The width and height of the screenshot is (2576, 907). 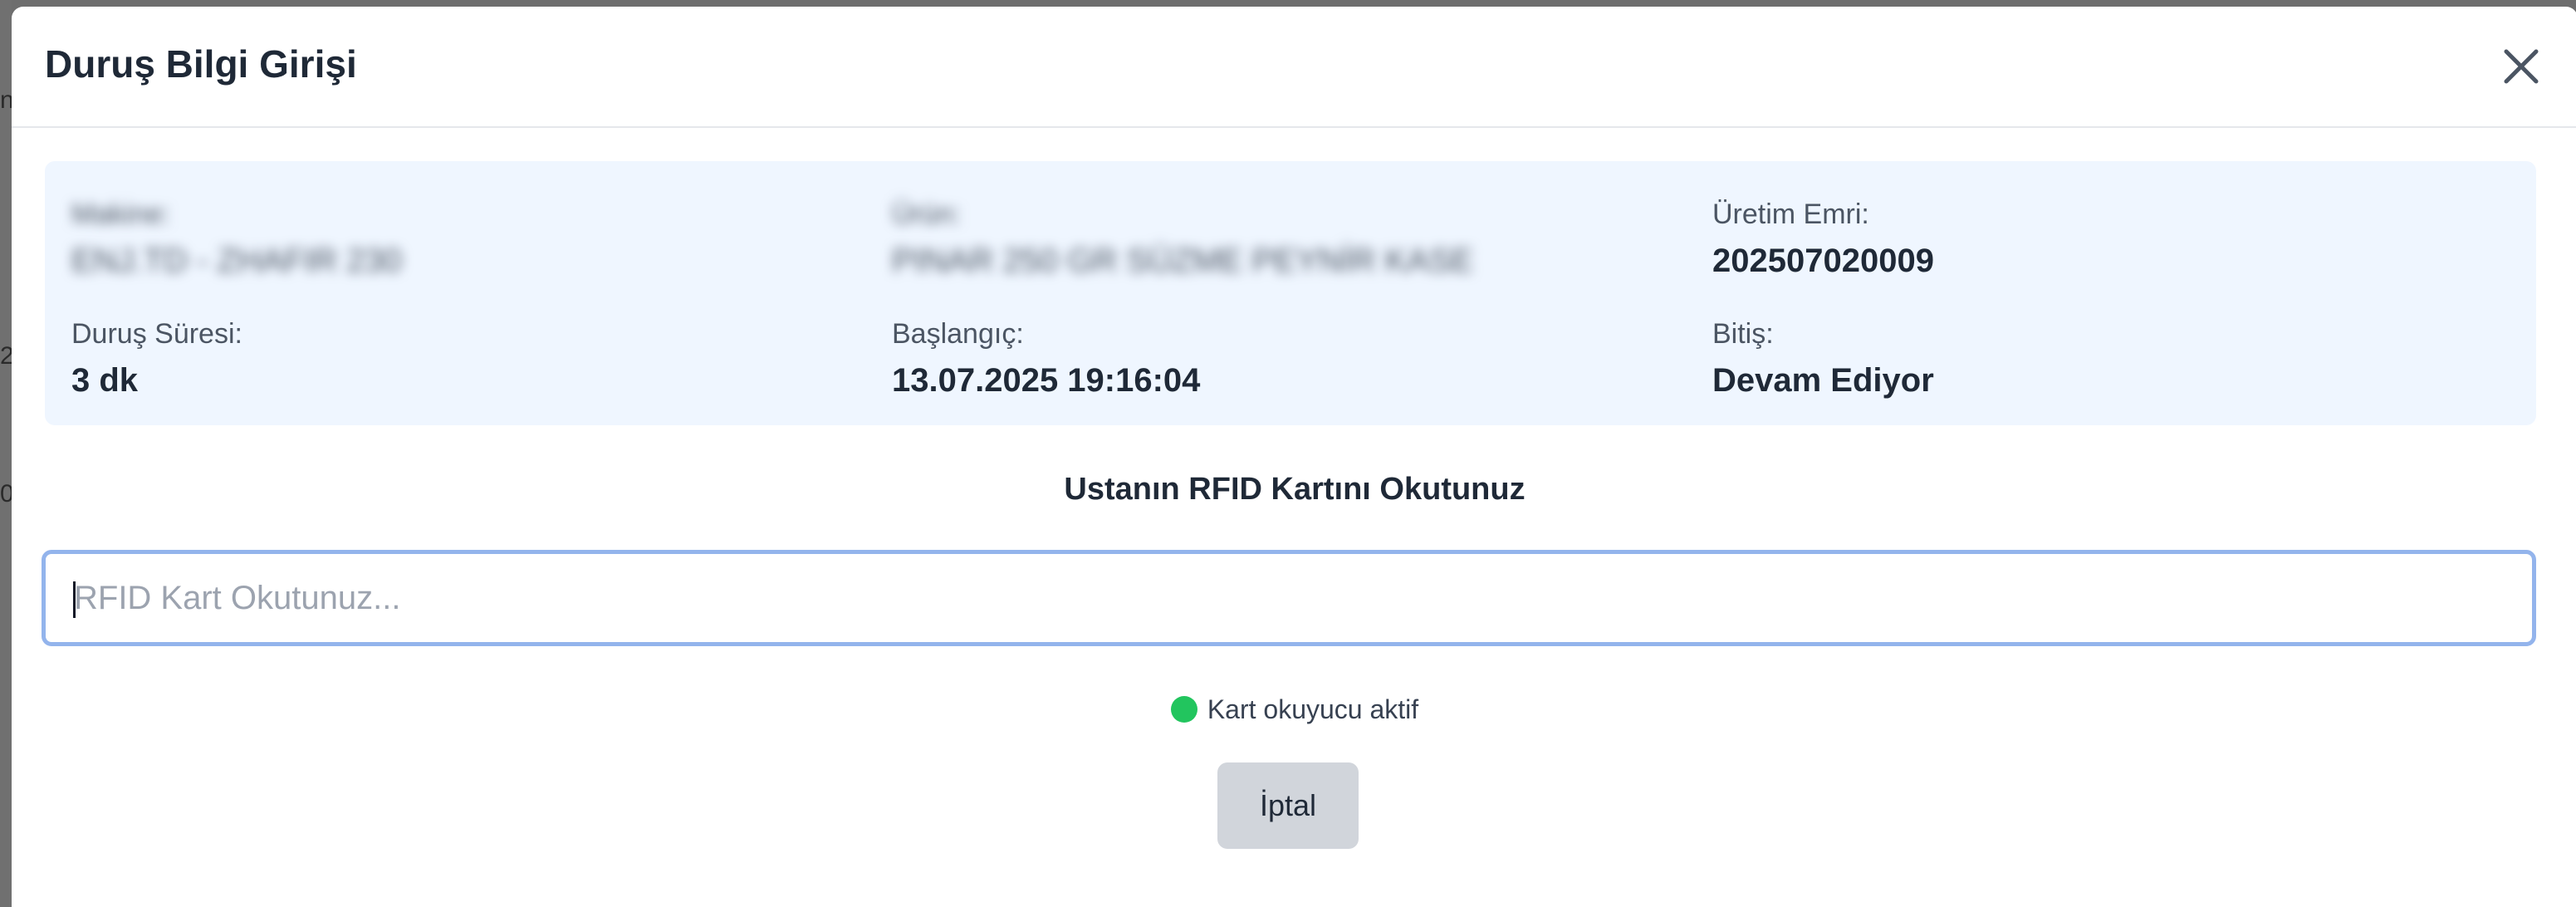 I want to click on product-value: PINAR 250 GR SÜZME PEYNİR KASE, so click(x=1183, y=261).